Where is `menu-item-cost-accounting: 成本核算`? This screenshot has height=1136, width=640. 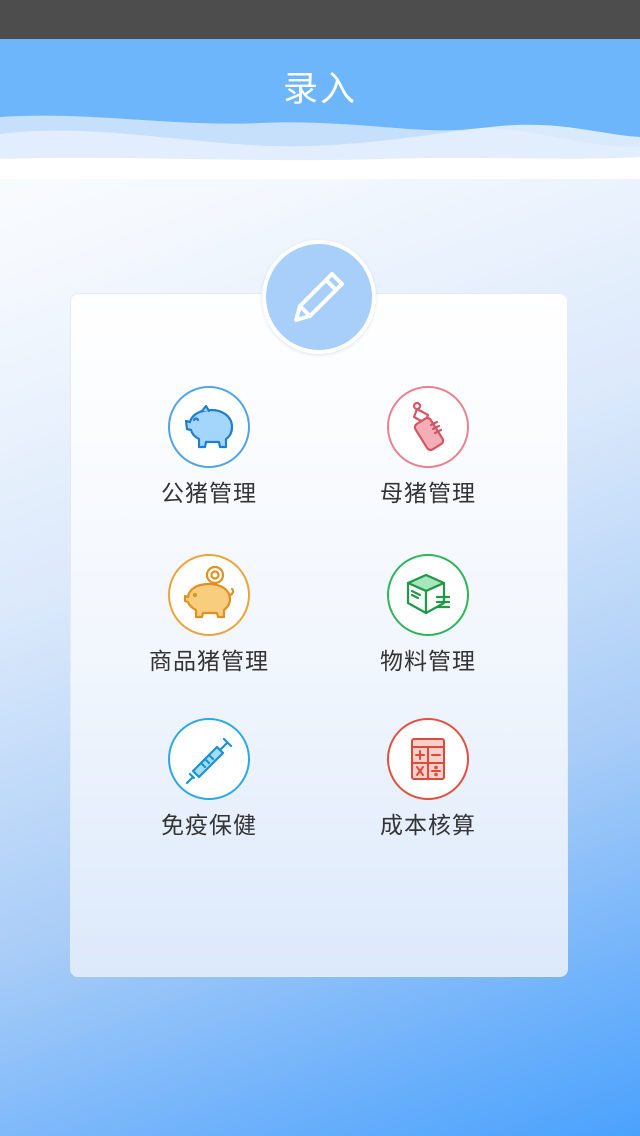
menu-item-cost-accounting: 成本核算 is located at coordinates (428, 783).